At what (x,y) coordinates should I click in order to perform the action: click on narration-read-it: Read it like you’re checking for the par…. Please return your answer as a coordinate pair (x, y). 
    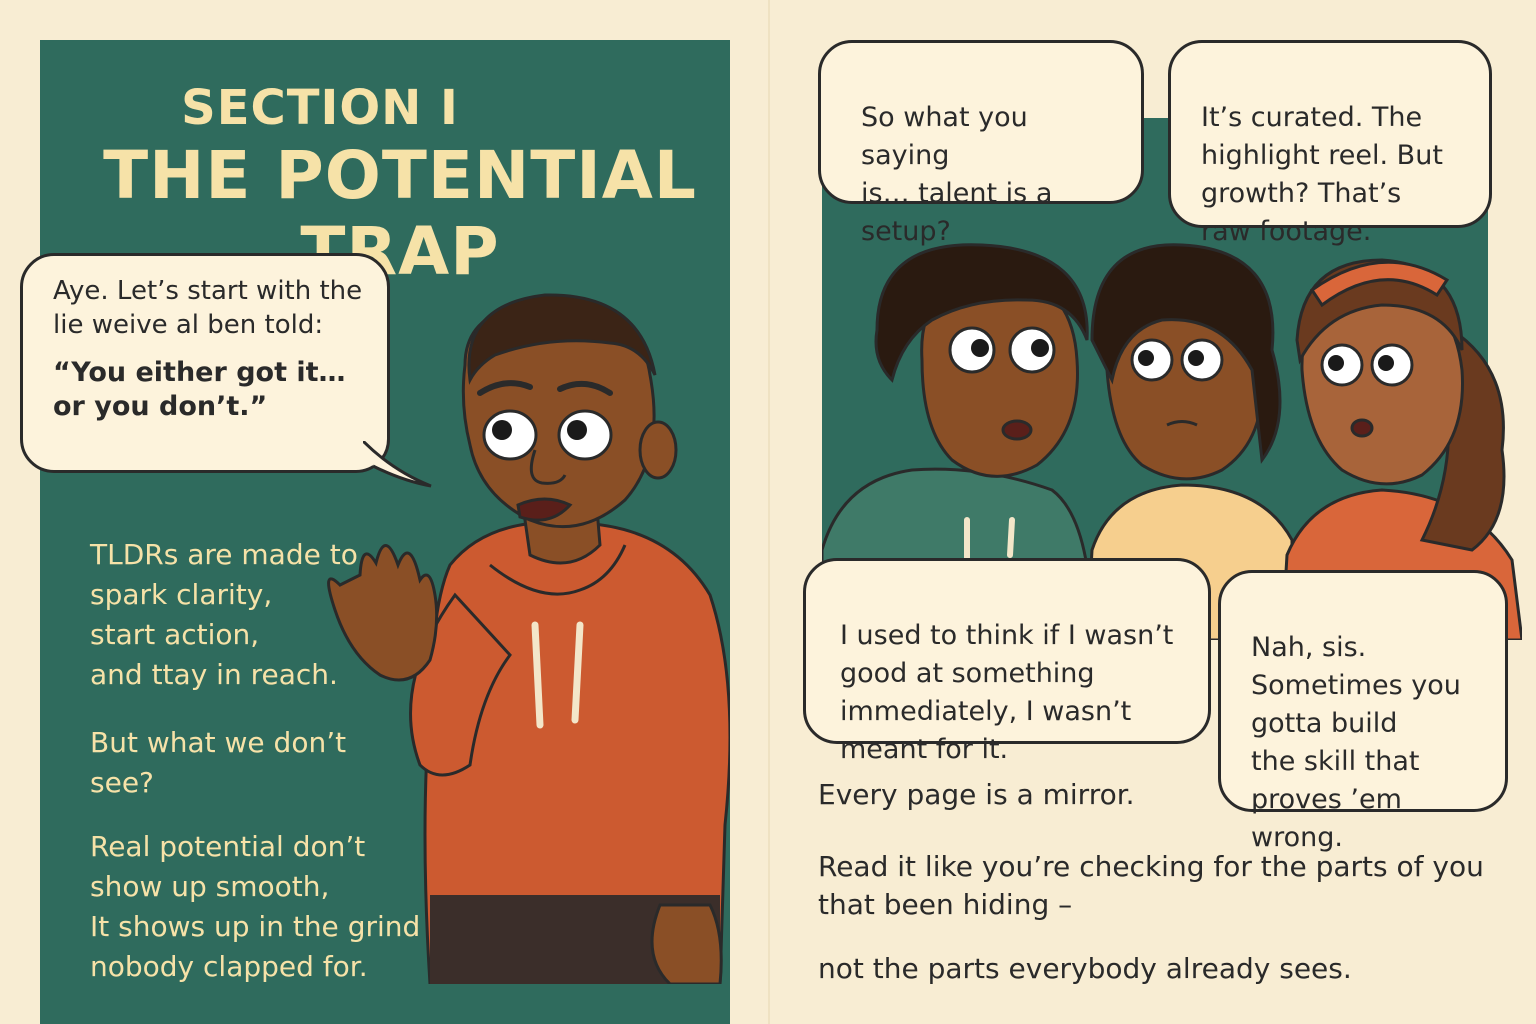
    Looking at the image, I should click on (1151, 885).